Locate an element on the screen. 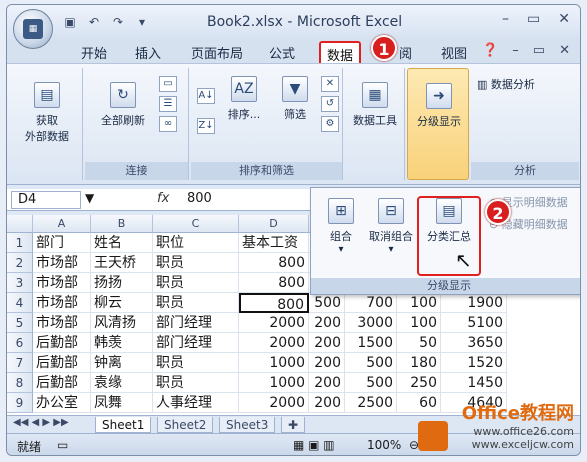  insert-function-icon: fx is located at coordinates (163, 198).